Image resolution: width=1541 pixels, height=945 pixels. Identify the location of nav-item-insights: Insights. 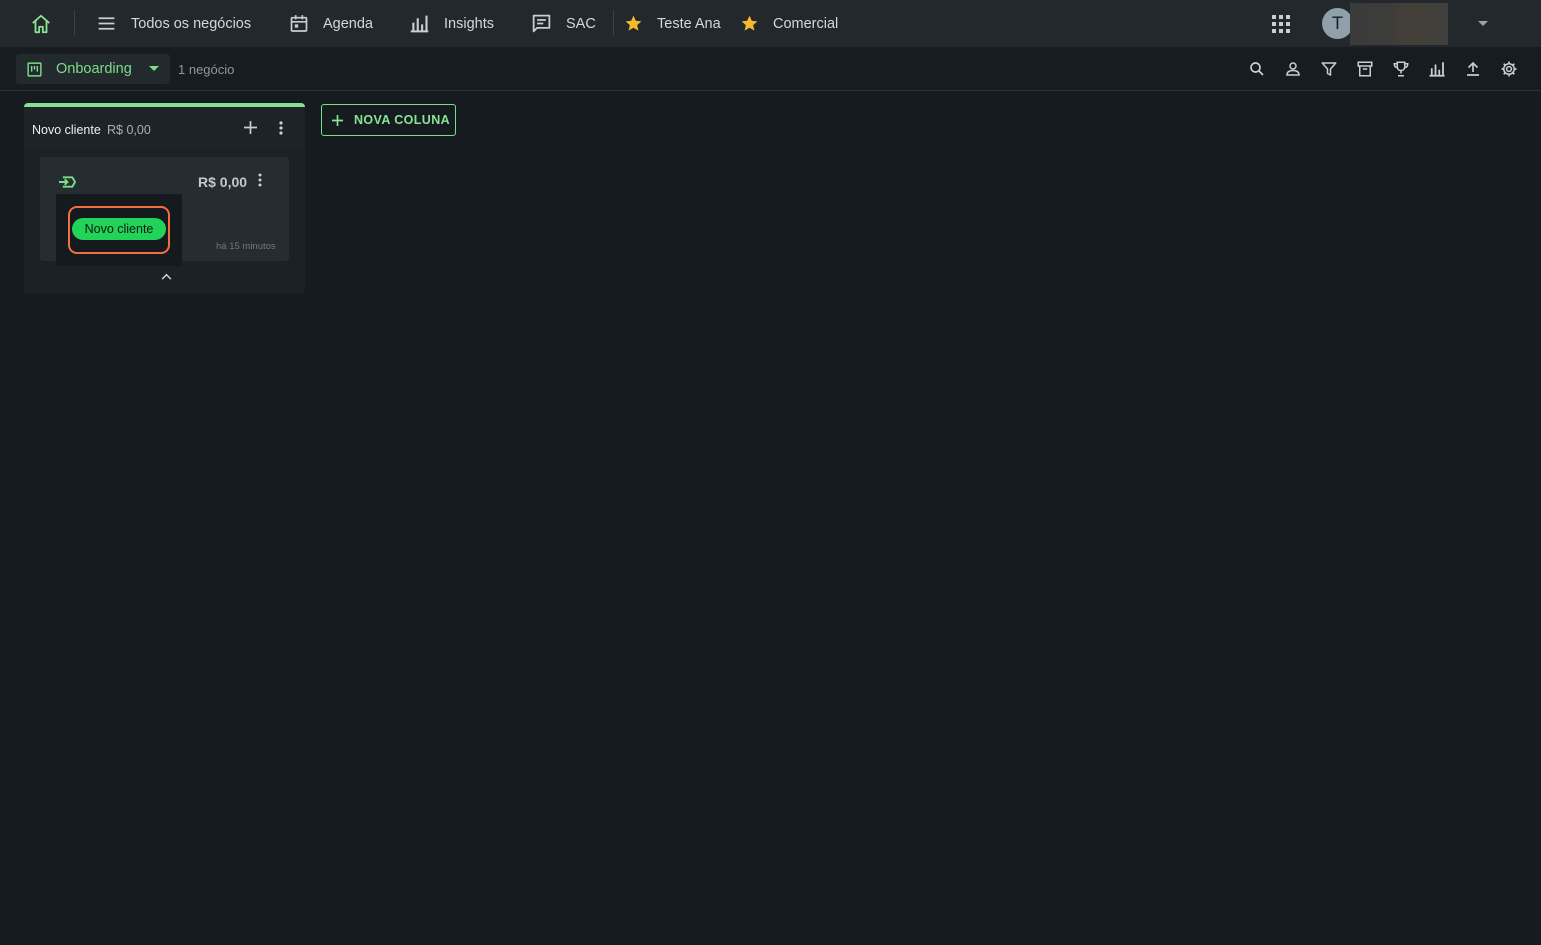
(451, 23).